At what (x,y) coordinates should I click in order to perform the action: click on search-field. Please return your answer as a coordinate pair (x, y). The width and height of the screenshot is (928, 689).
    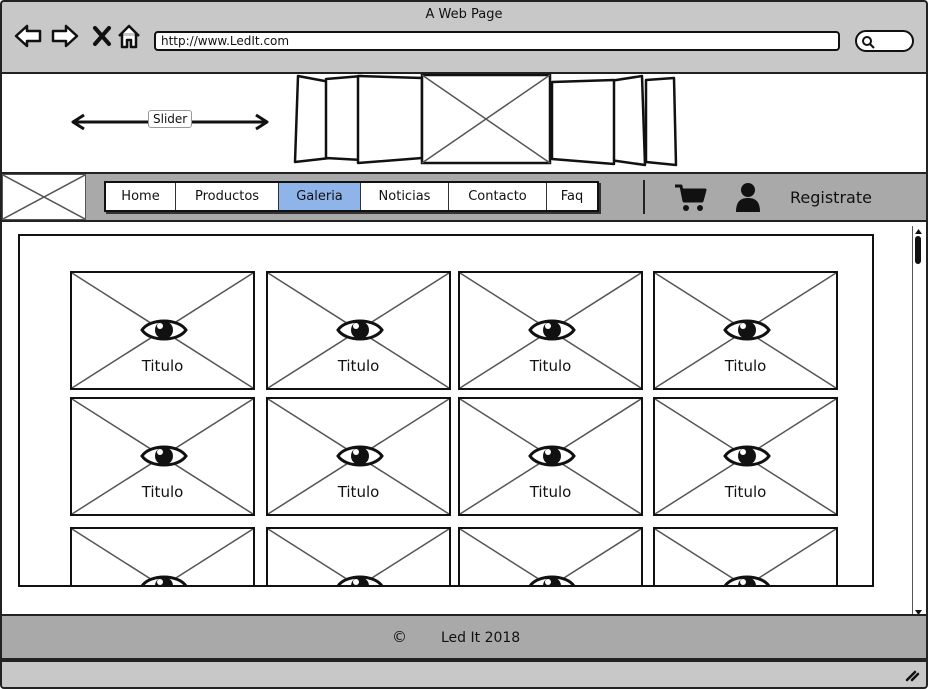
    Looking at the image, I should click on (884, 41).